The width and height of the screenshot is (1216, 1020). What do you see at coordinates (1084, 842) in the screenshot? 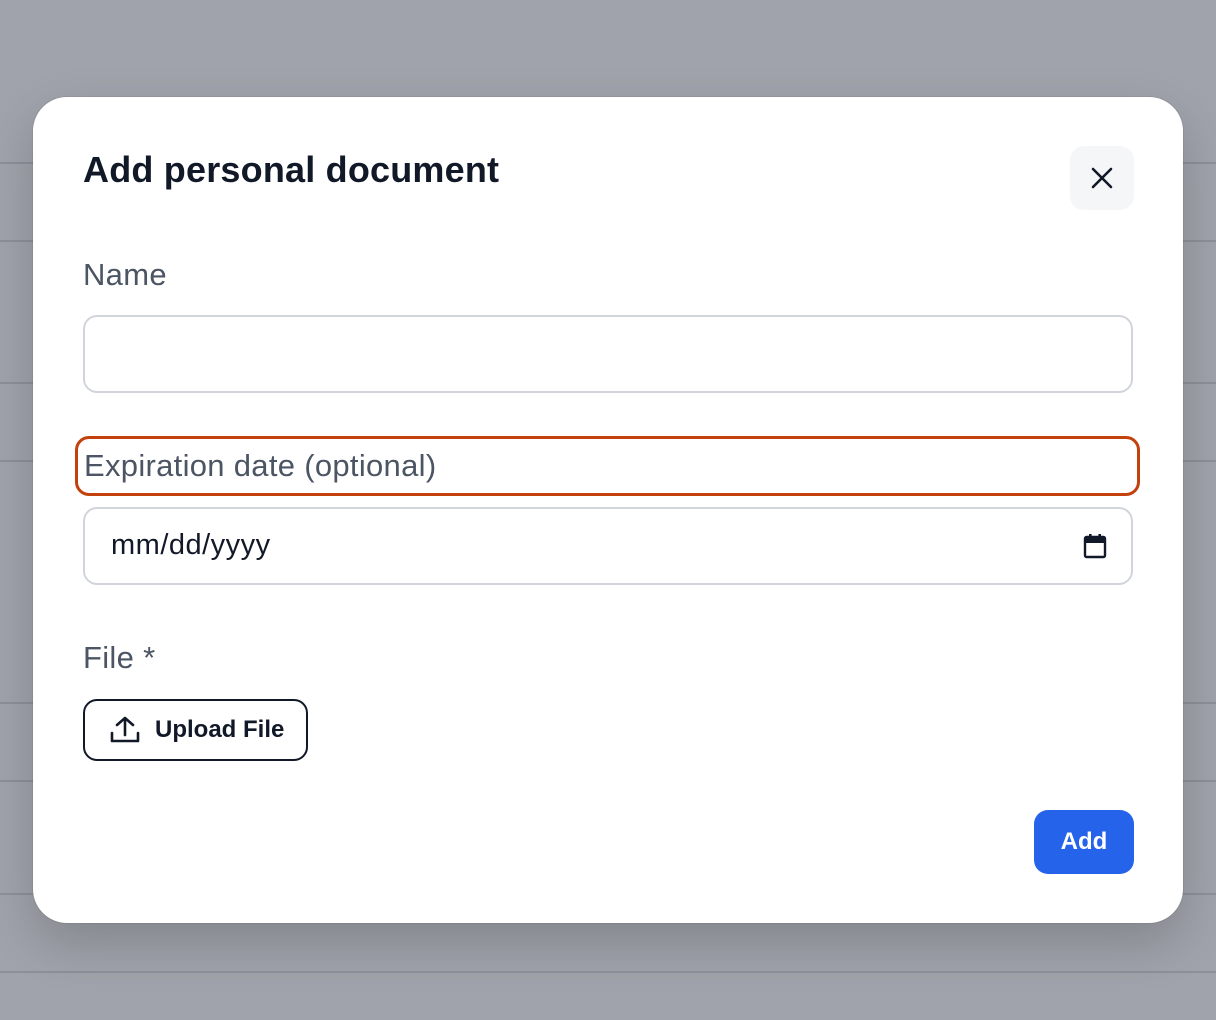
I see `add-button: Add` at bounding box center [1084, 842].